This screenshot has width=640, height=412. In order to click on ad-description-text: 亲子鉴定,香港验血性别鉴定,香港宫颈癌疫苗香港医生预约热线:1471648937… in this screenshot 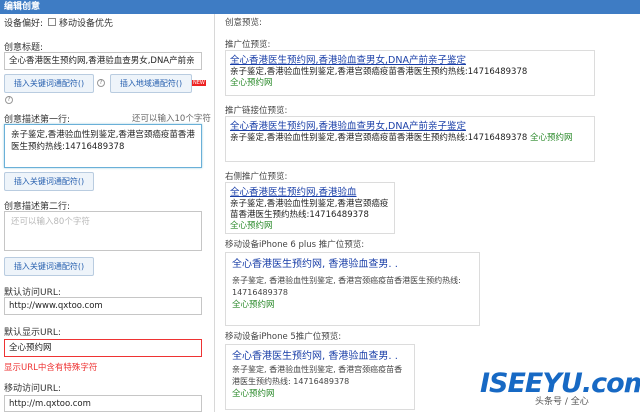, I will do `click(379, 138)`.